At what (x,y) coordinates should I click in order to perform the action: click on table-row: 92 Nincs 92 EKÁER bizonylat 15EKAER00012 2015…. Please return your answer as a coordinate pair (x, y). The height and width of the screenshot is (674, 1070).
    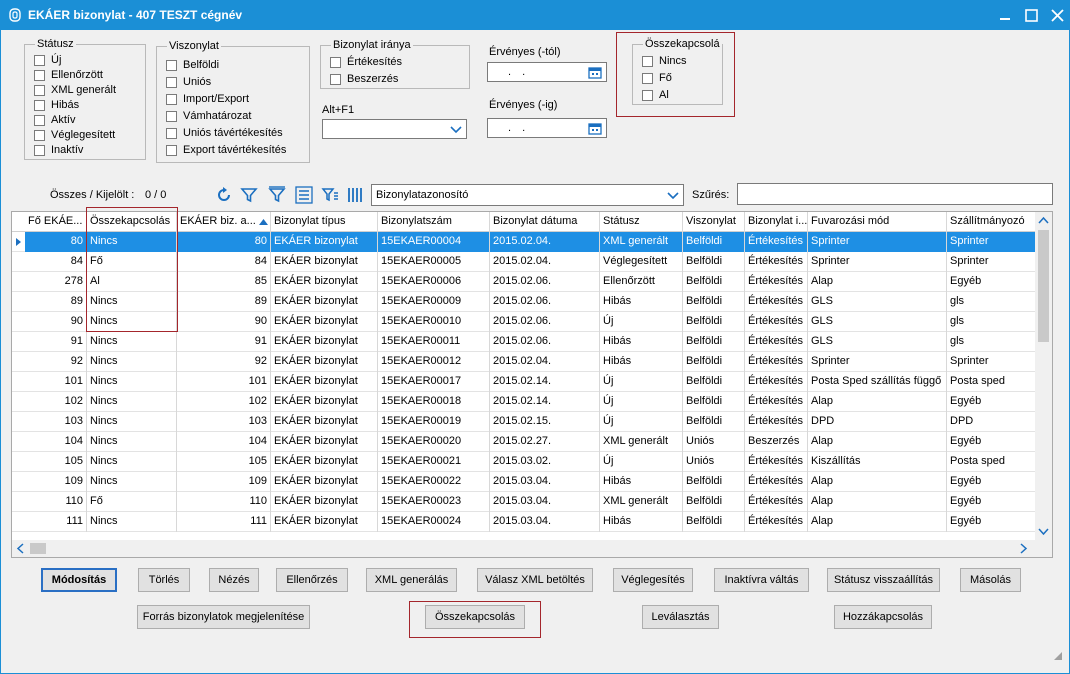
    Looking at the image, I should click on (524, 362).